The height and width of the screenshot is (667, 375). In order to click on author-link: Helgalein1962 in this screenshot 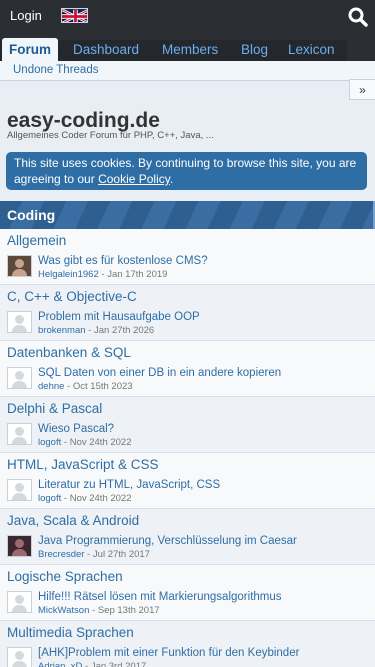, I will do `click(68, 274)`.